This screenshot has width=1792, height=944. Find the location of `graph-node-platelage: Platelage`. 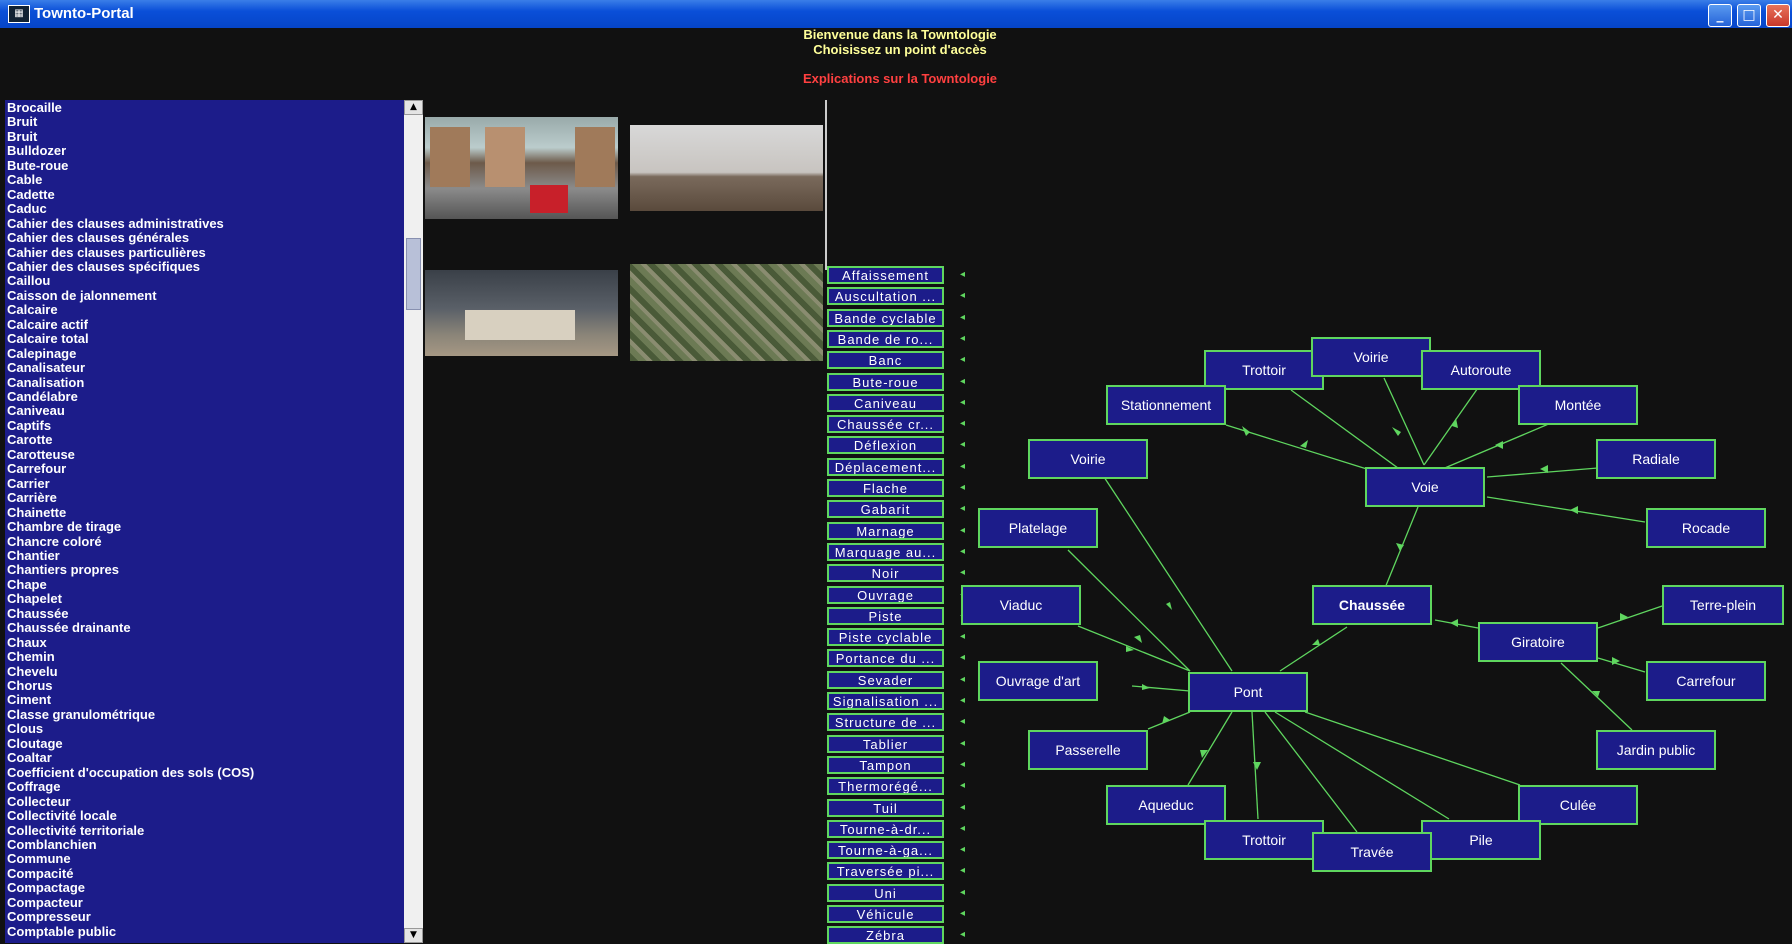

graph-node-platelage: Platelage is located at coordinates (1038, 528).